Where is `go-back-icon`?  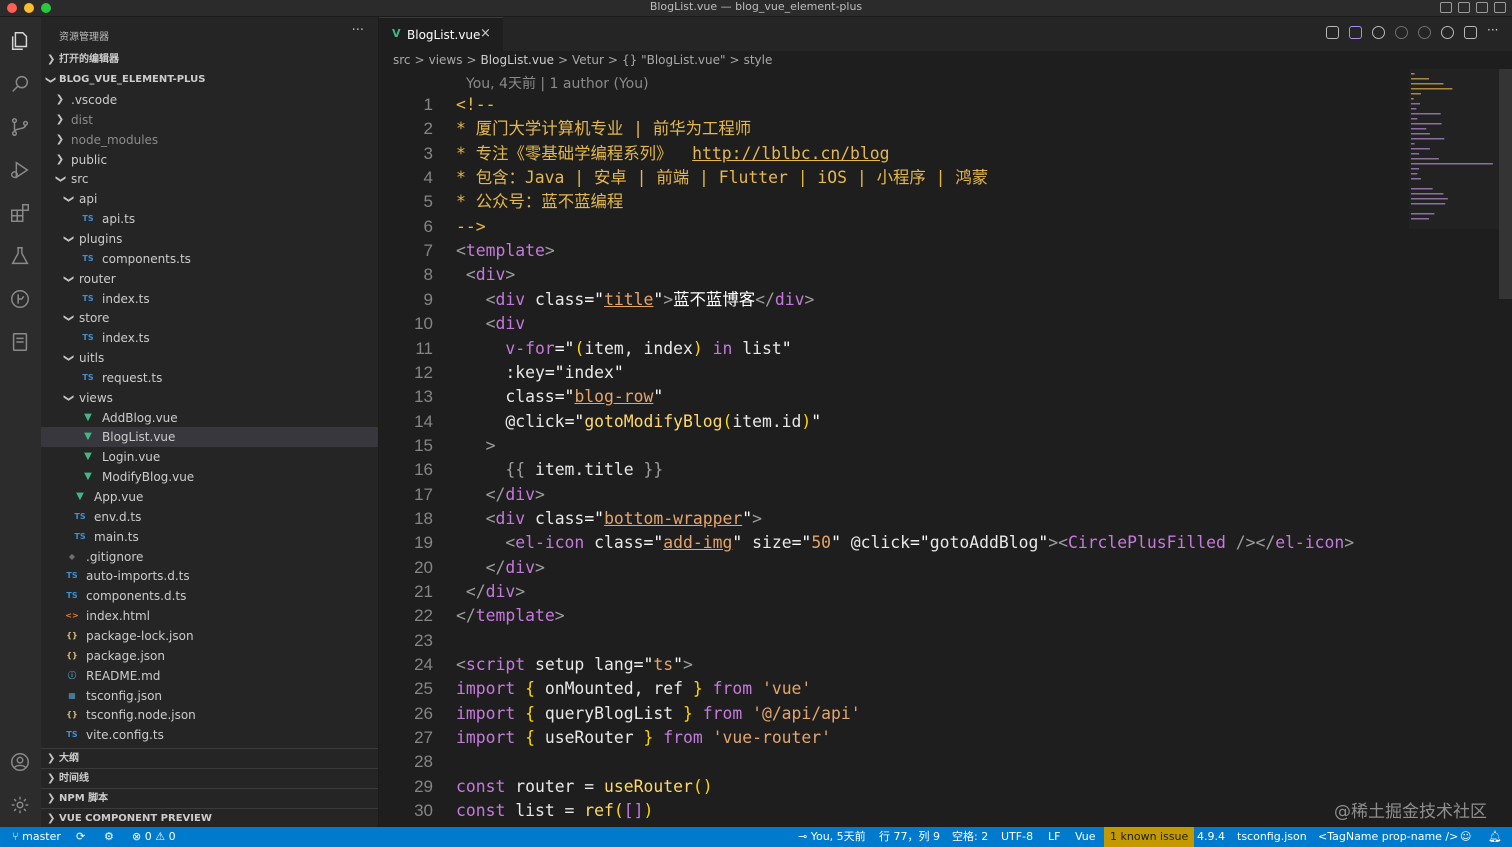
go-back-icon is located at coordinates (1378, 32).